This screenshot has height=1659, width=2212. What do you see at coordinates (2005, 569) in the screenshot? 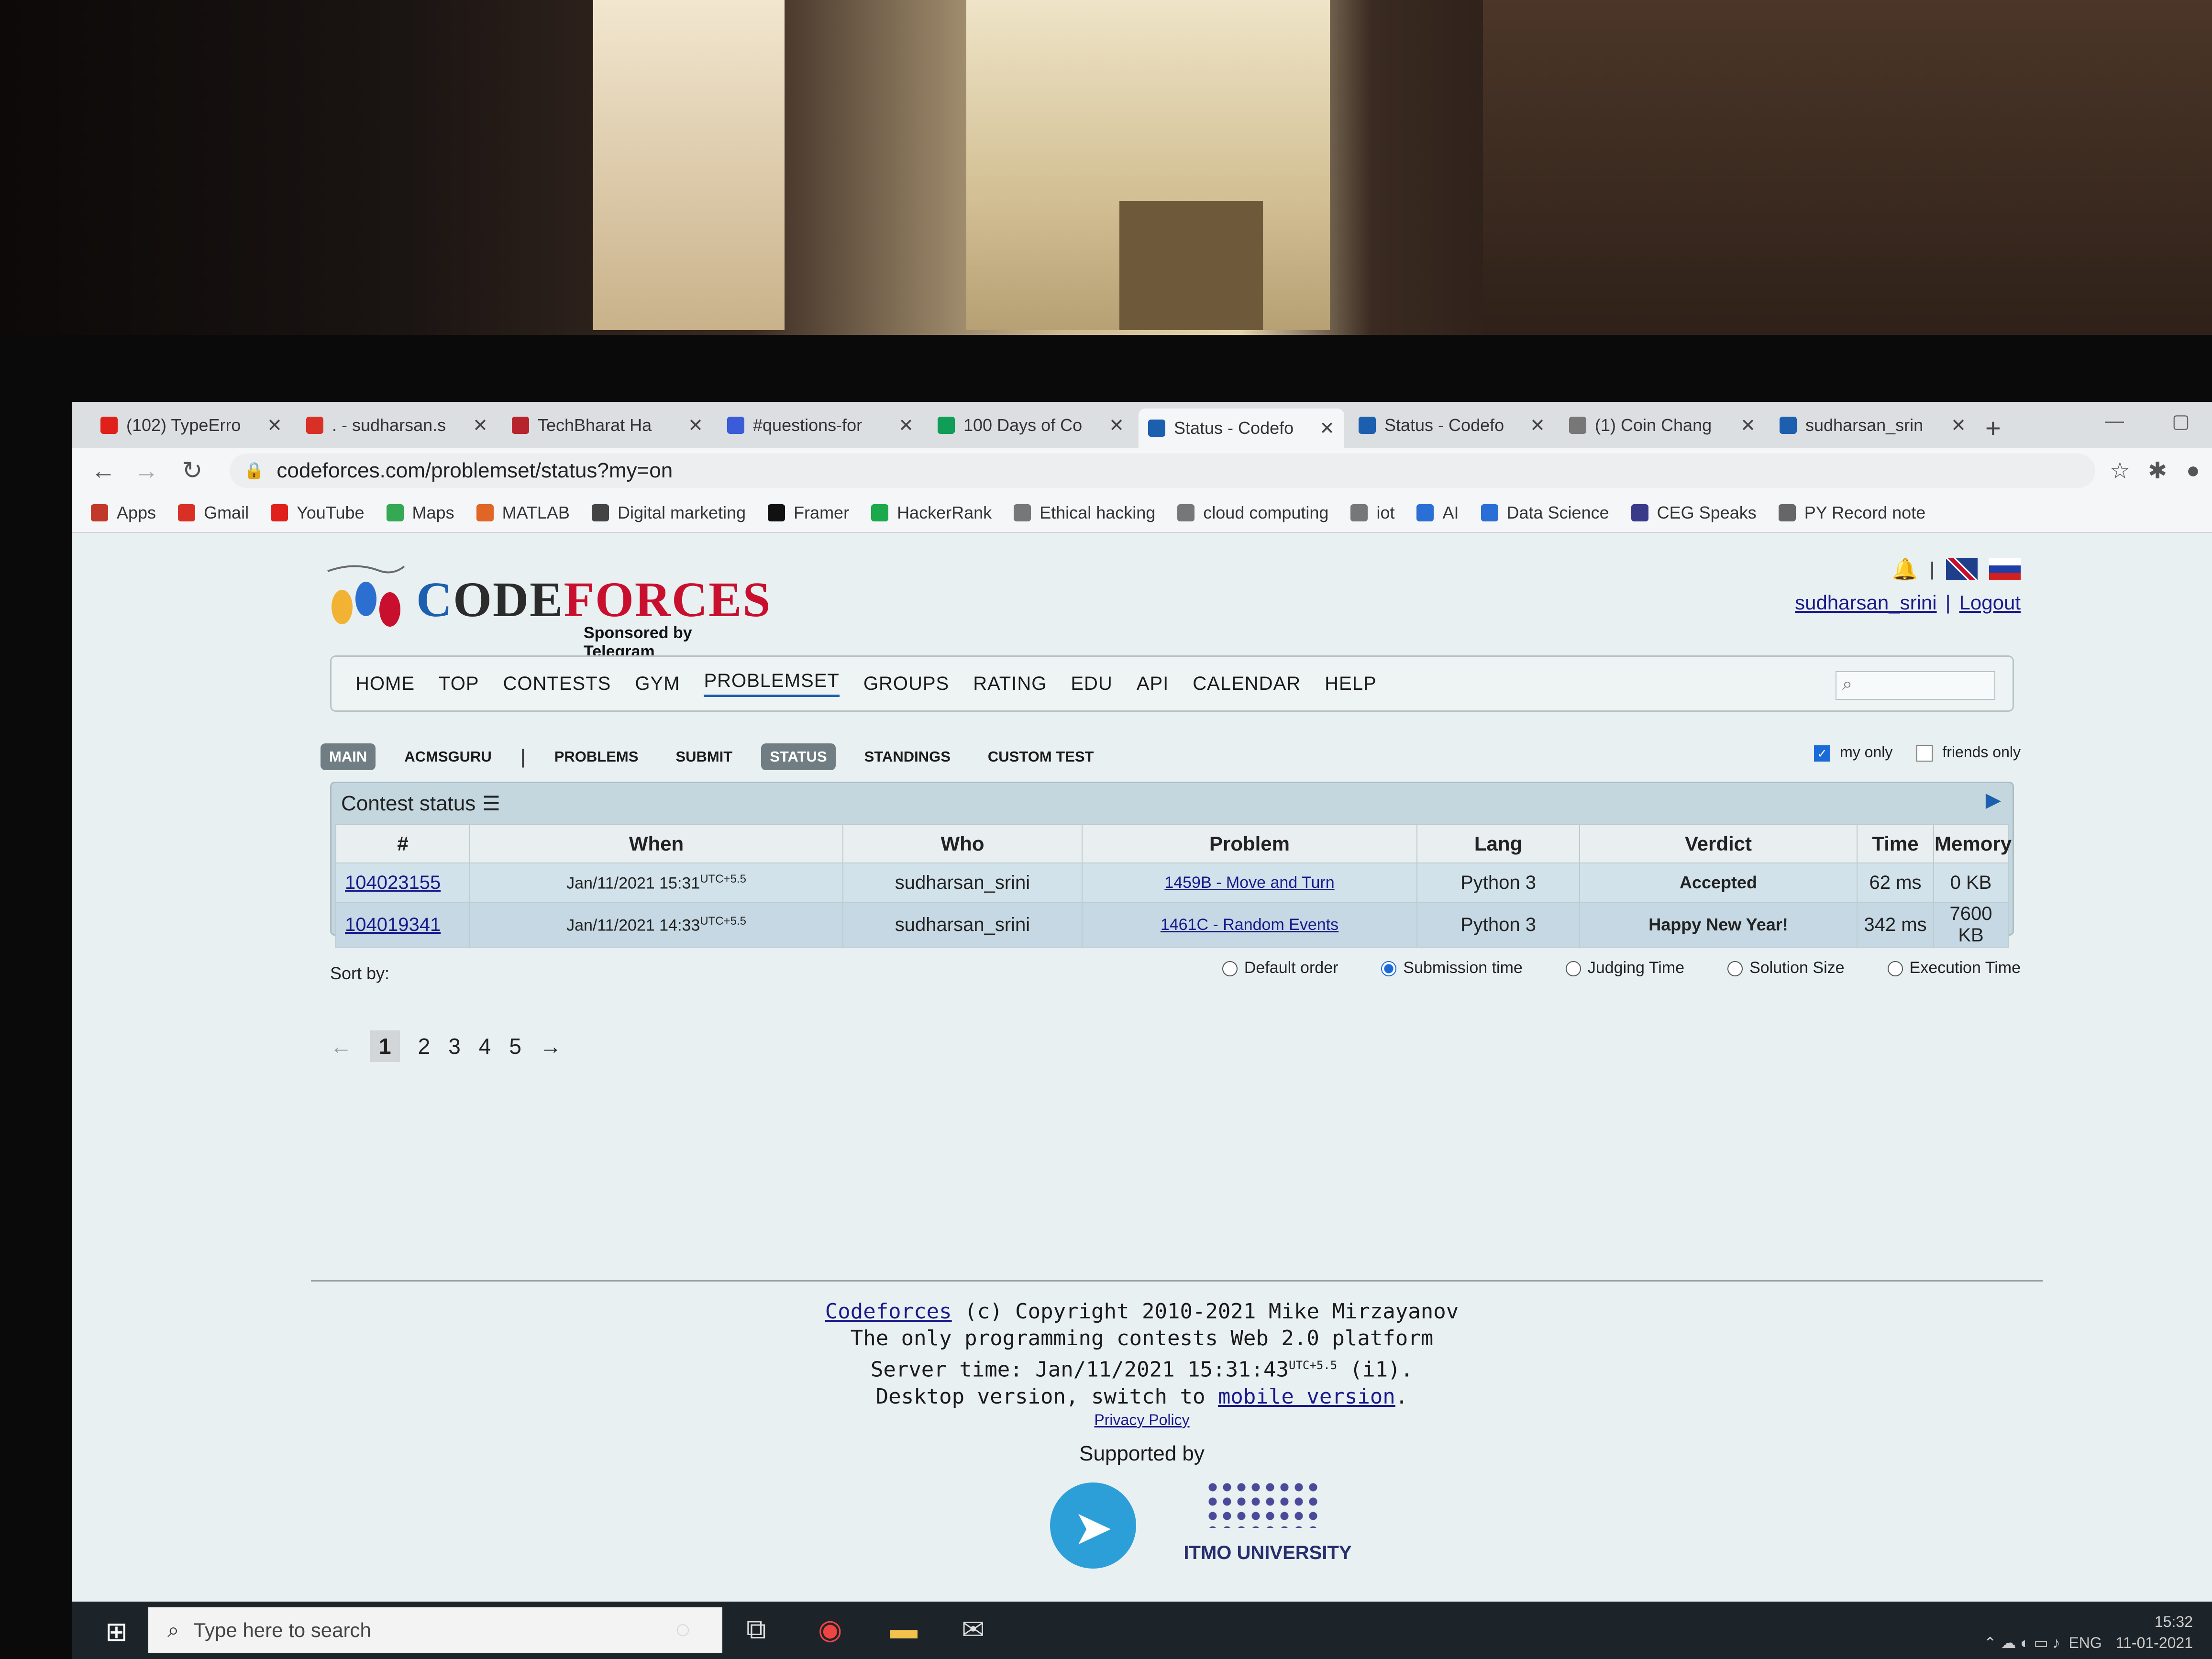
I see `russia-flag-icon` at bounding box center [2005, 569].